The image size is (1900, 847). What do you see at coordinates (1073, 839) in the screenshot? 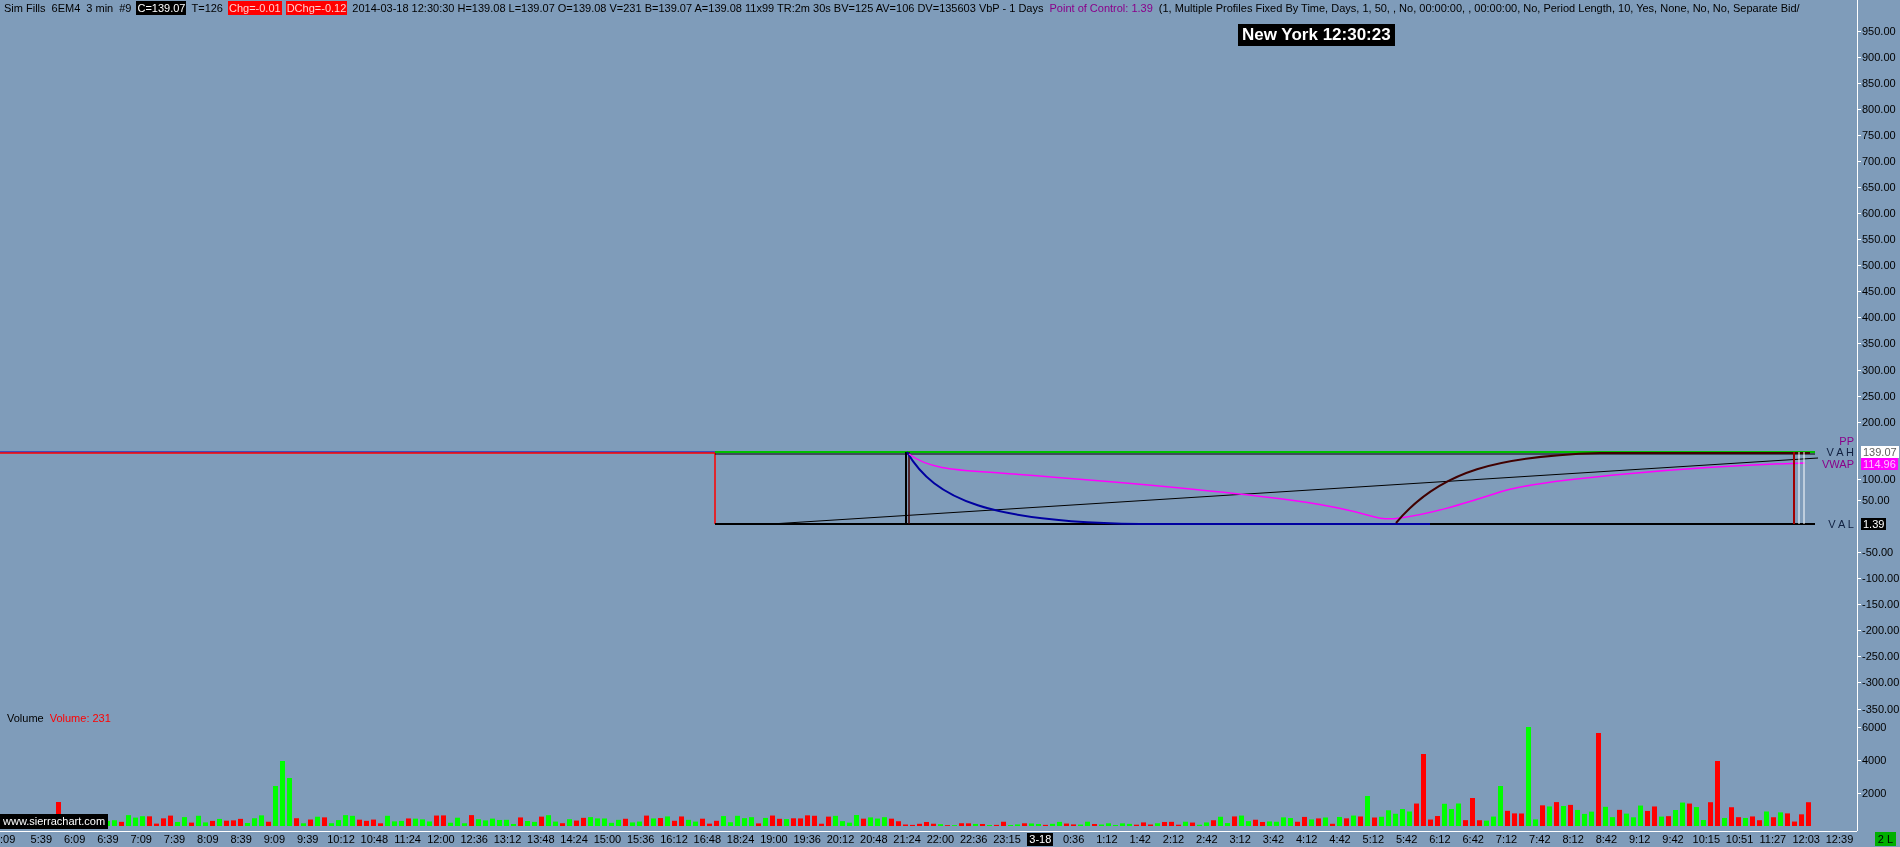
I see `axis-label: 0:36` at bounding box center [1073, 839].